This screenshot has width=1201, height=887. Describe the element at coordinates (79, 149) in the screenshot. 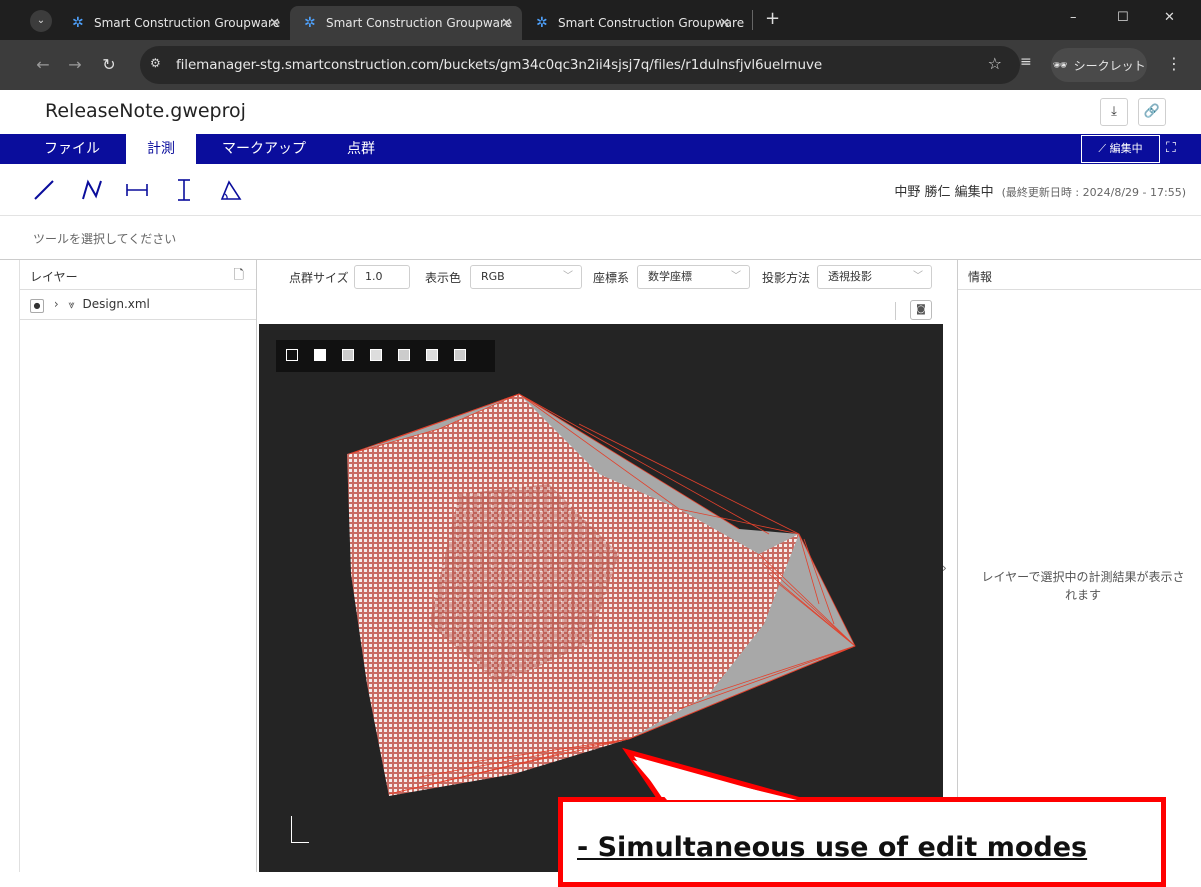

I see `menu-file: ファイル` at that location.